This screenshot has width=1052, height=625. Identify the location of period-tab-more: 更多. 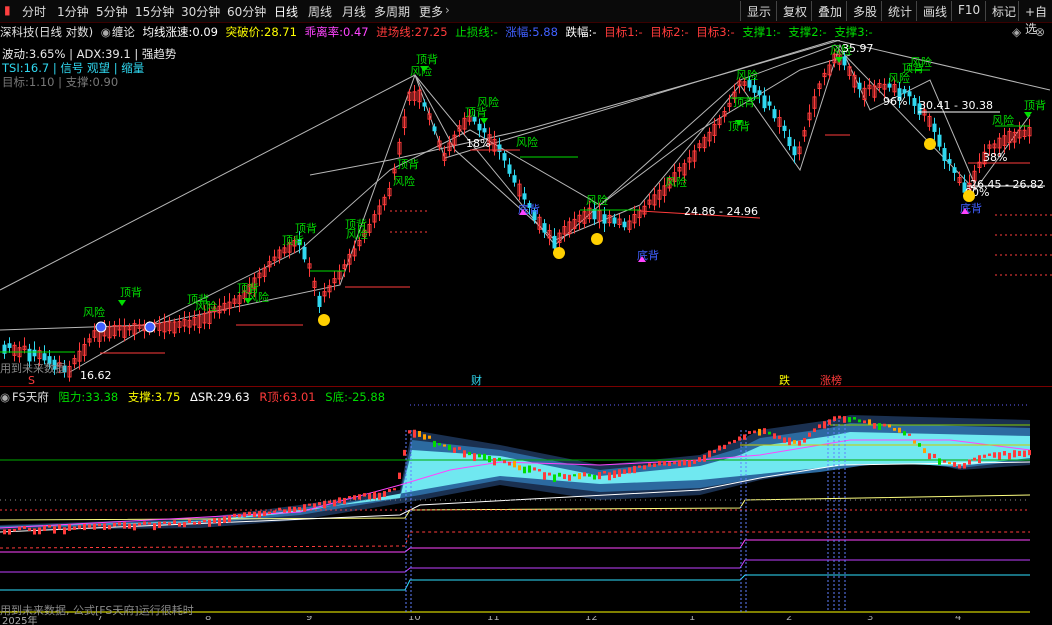
(431, 11).